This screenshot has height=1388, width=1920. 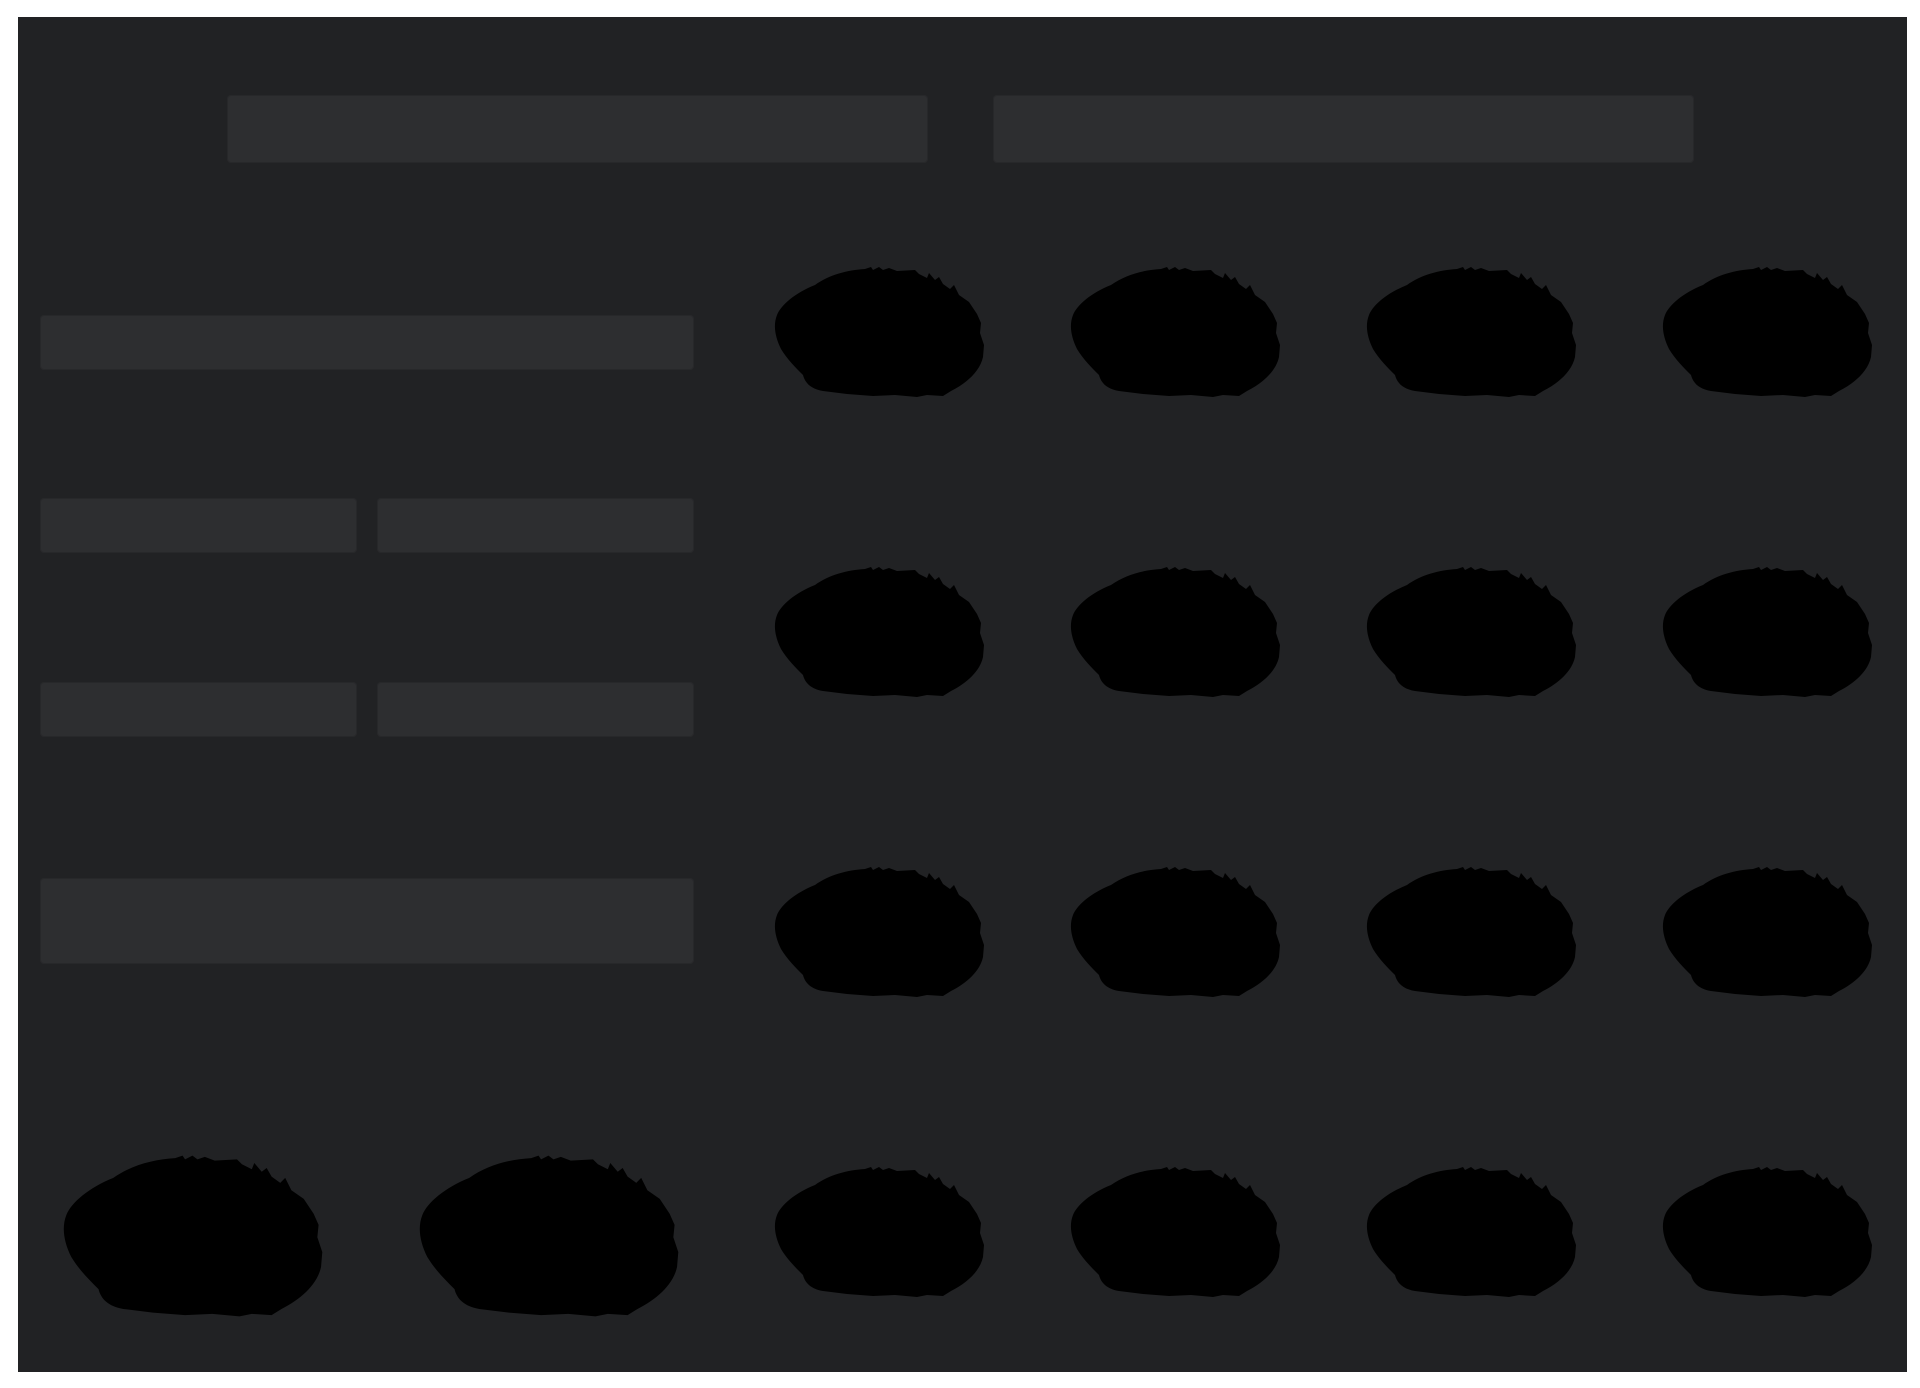 What do you see at coordinates (1469, 632) in the screenshot?
I see `unknown-token-r2-c3` at bounding box center [1469, 632].